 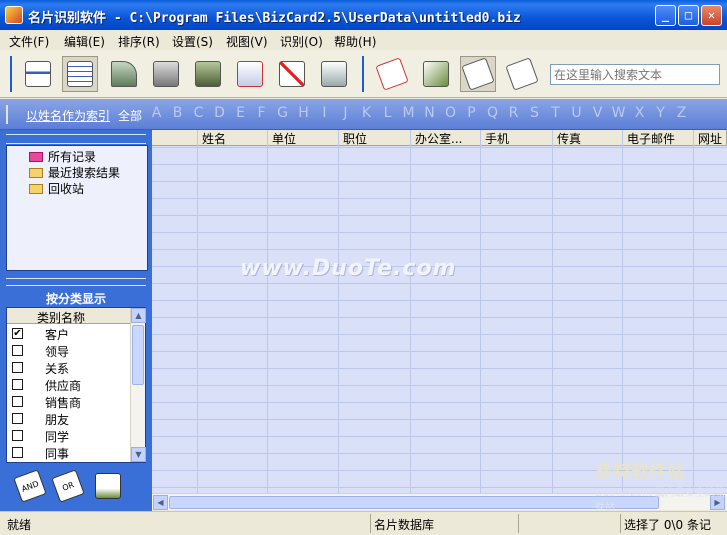 What do you see at coordinates (681, 113) in the screenshot?
I see `letter-z: Z` at bounding box center [681, 113].